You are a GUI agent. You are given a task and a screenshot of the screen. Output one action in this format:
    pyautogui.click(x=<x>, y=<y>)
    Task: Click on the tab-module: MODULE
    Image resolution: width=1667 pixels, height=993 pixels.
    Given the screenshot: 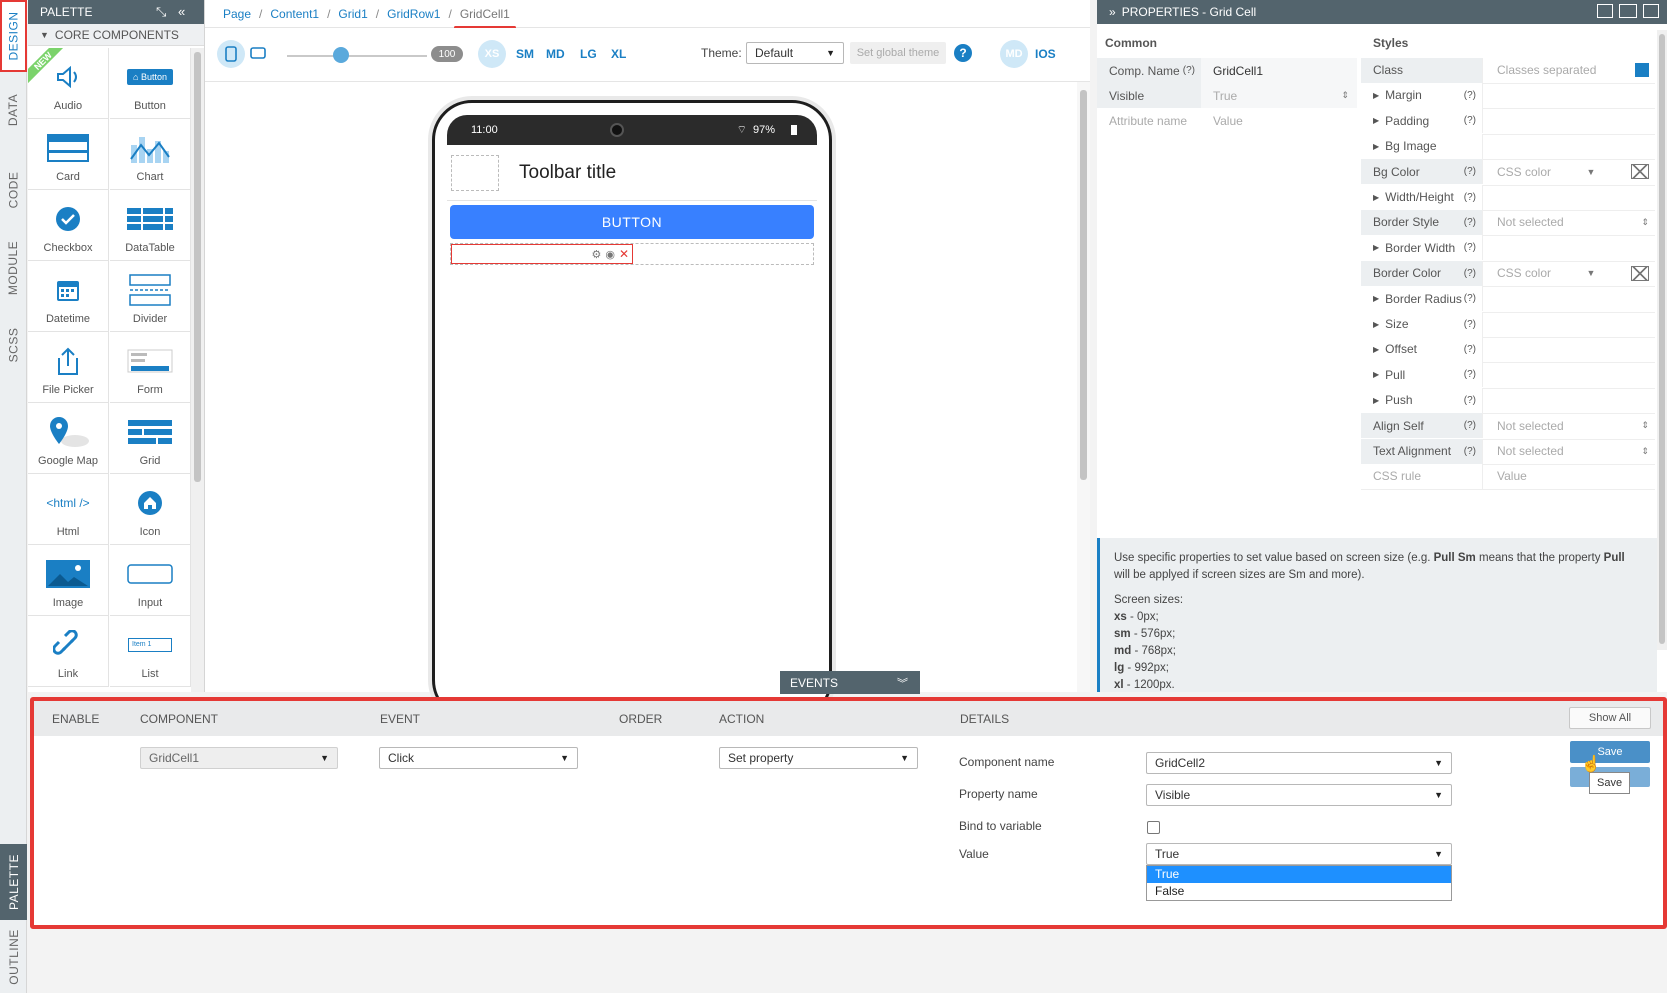 What is the action you would take?
    pyautogui.click(x=13, y=268)
    